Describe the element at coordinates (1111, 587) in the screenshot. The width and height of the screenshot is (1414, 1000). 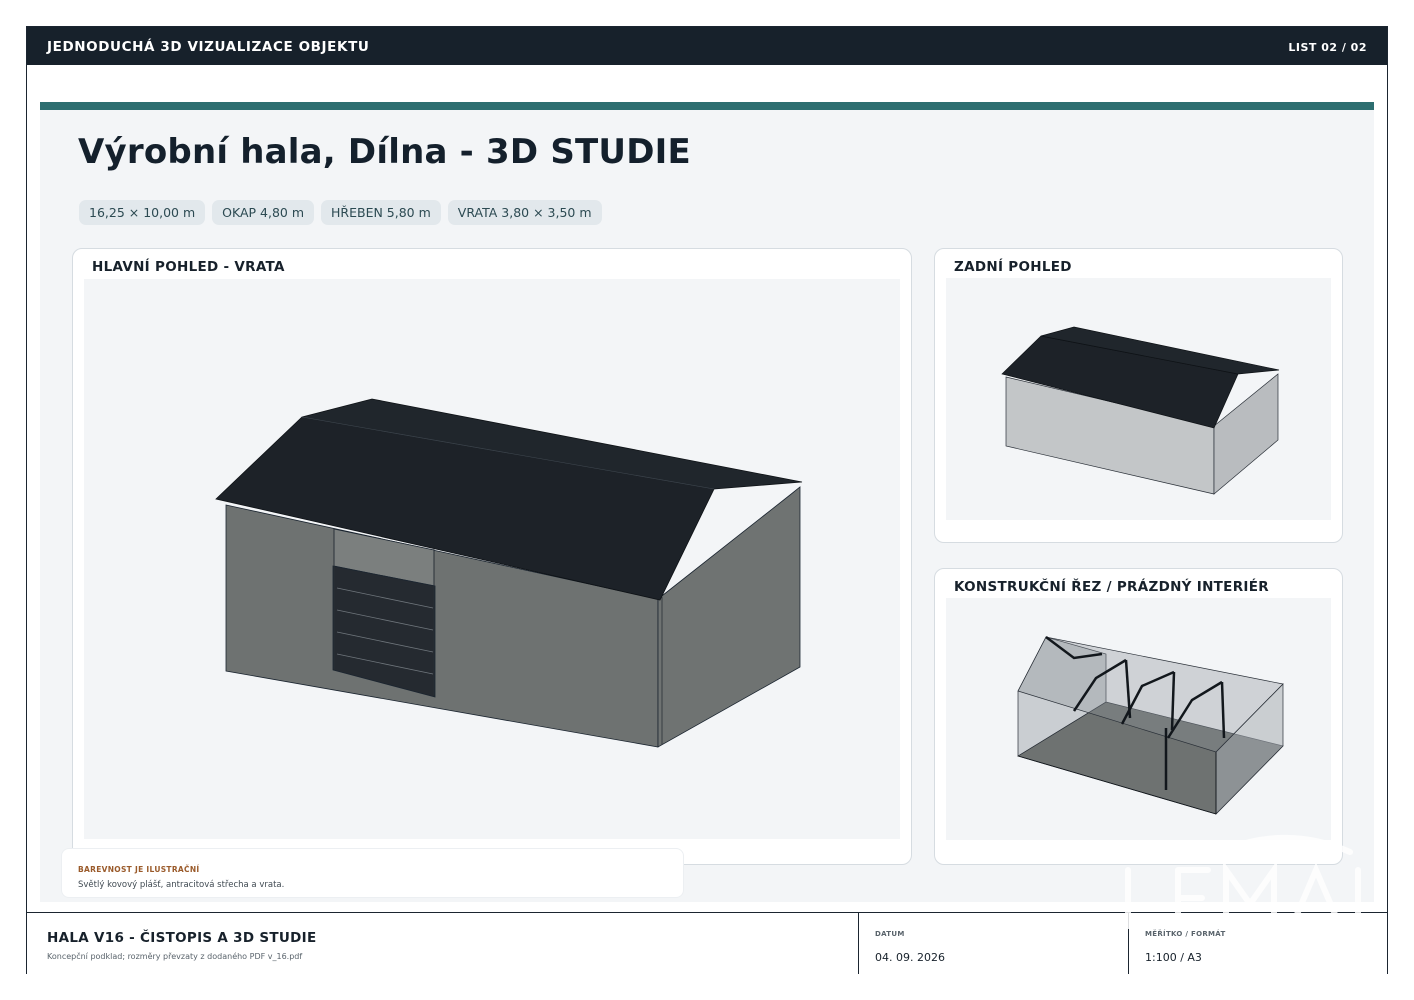
I see `section-view-title: KONSTRUKČNÍ ŘEZ / PRÁZDNÝ INTERIÉR` at that location.